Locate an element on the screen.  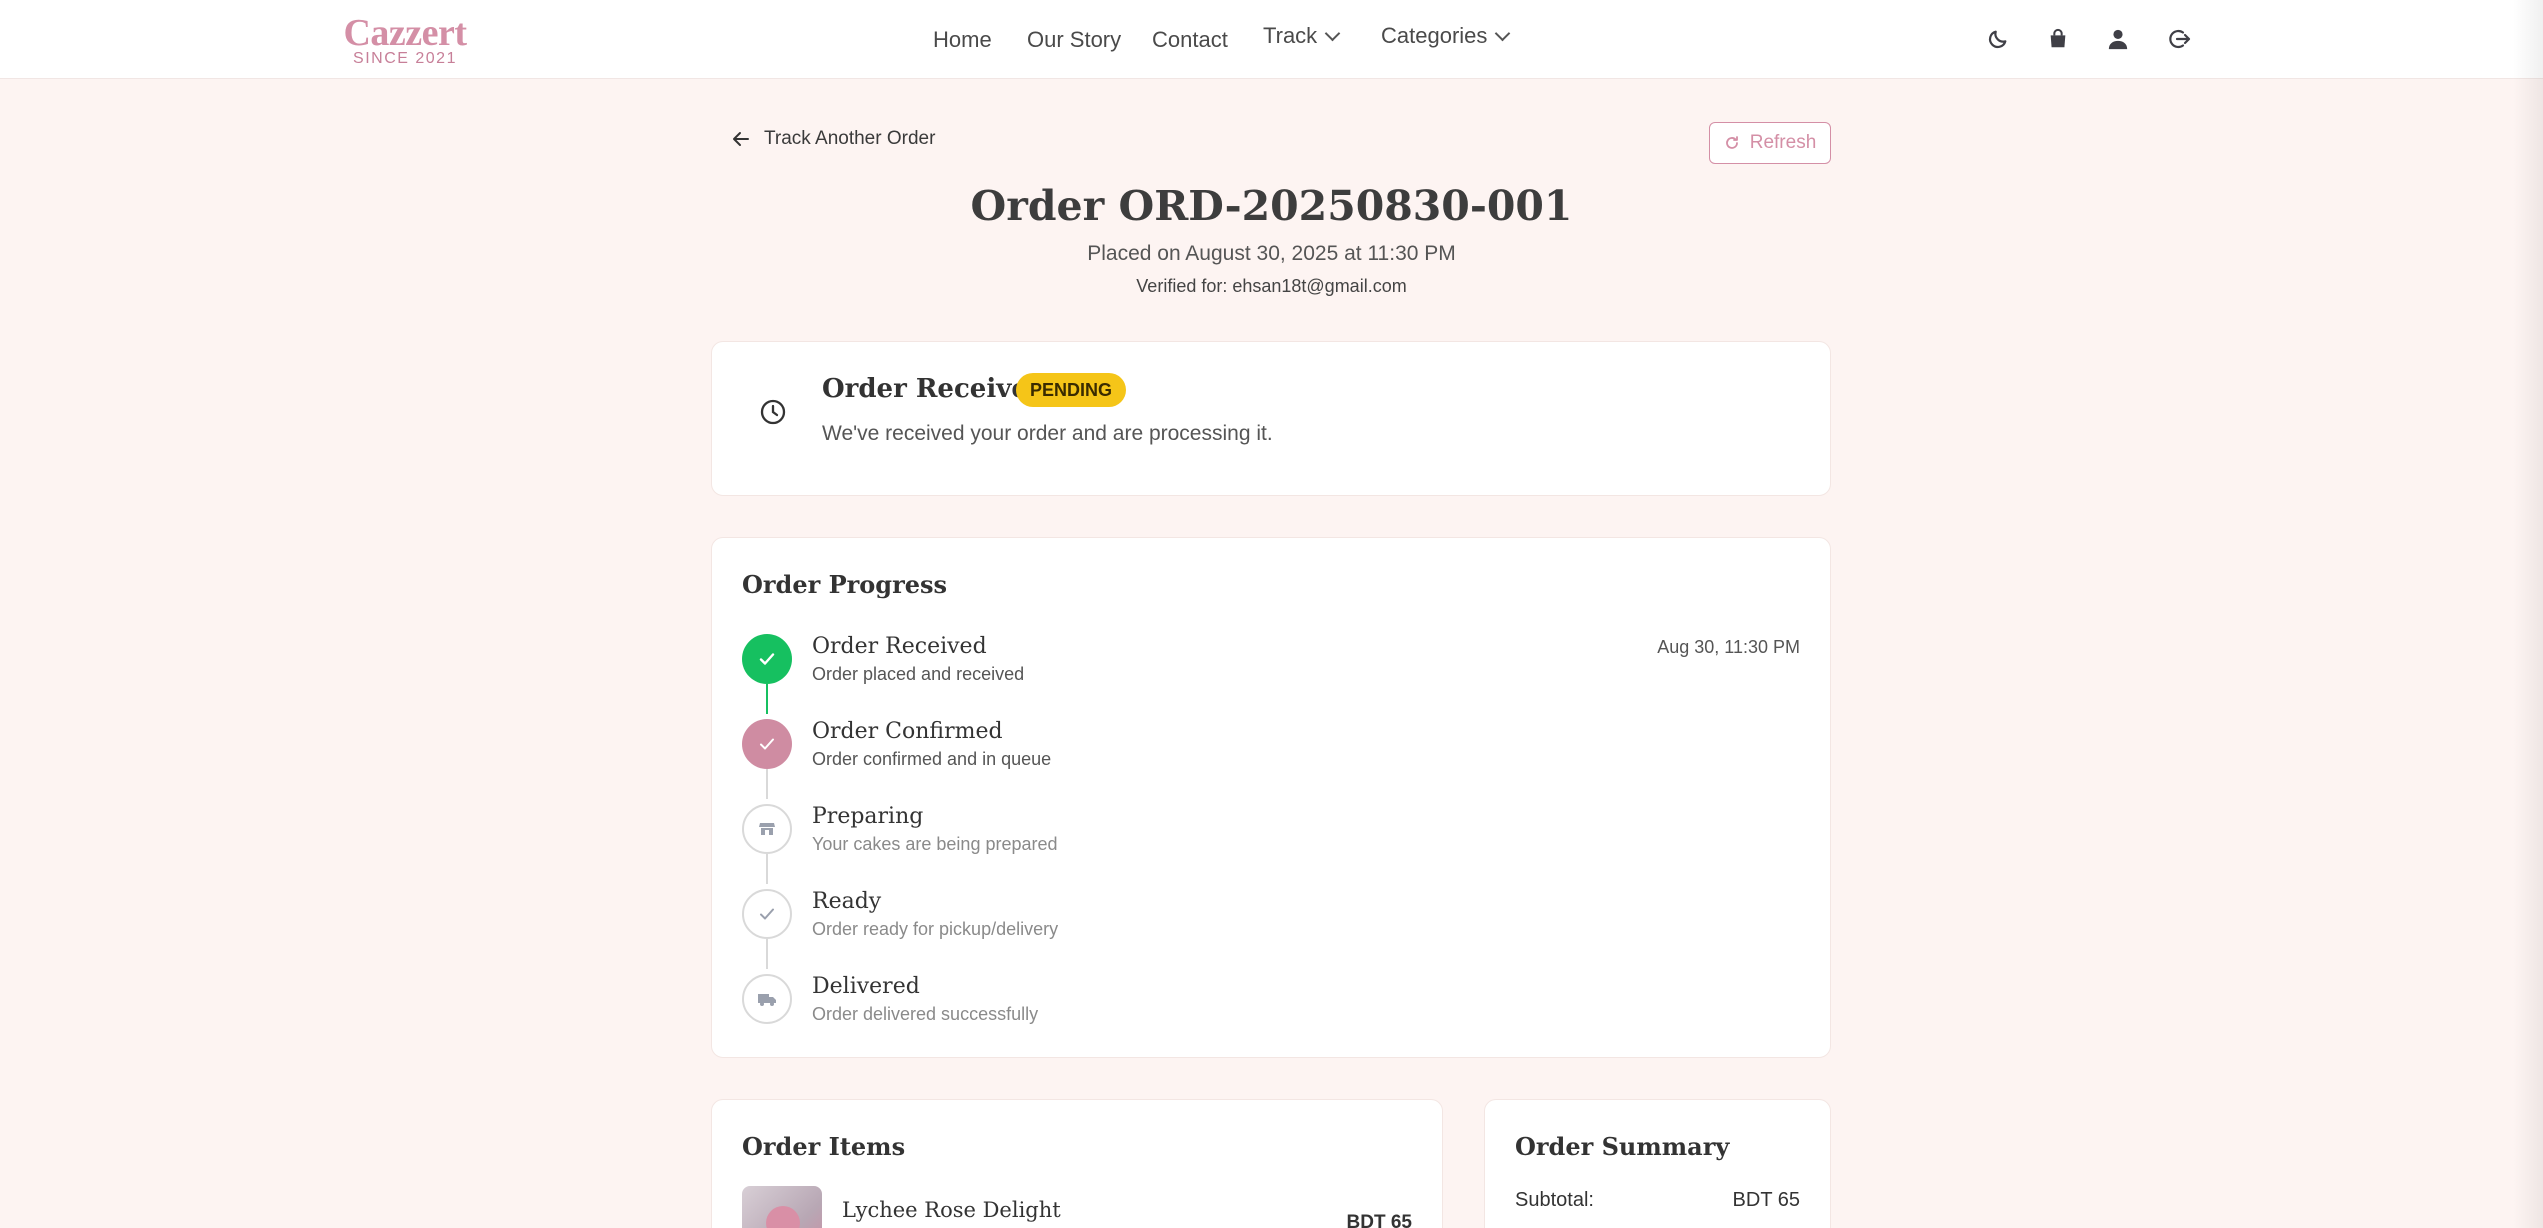
nav-track-dropdown: Track is located at coordinates (1302, 36).